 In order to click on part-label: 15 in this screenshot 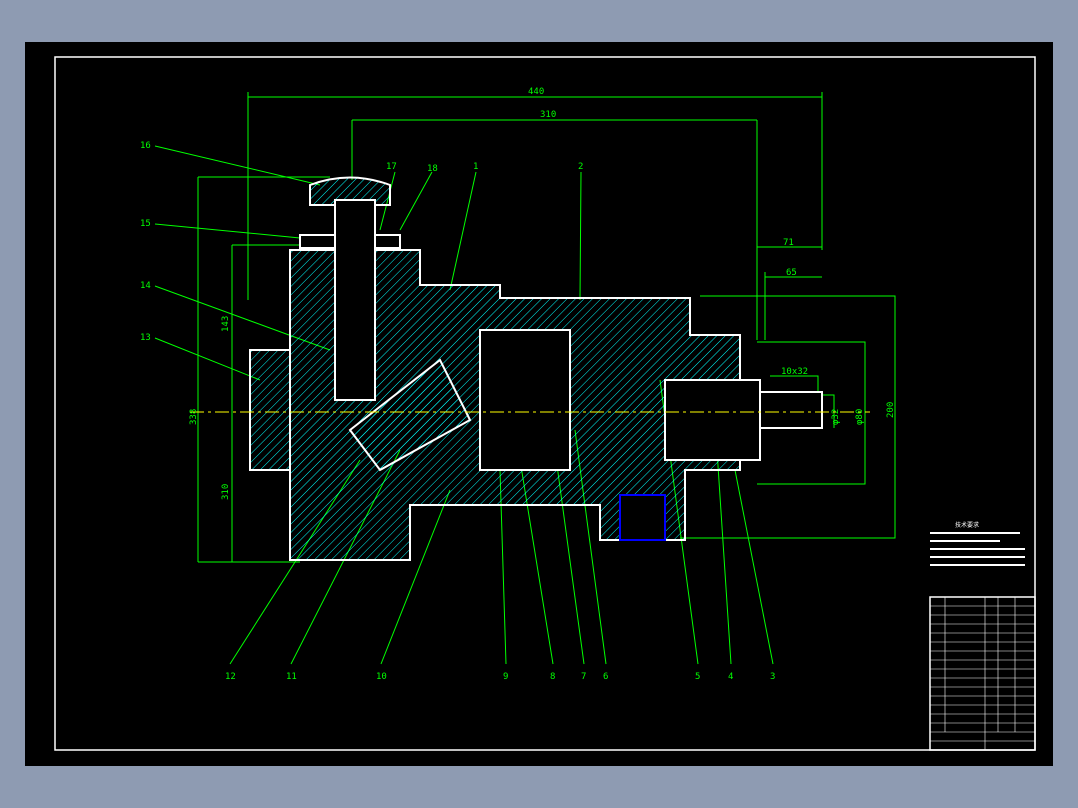, I will do `click(145, 224)`.